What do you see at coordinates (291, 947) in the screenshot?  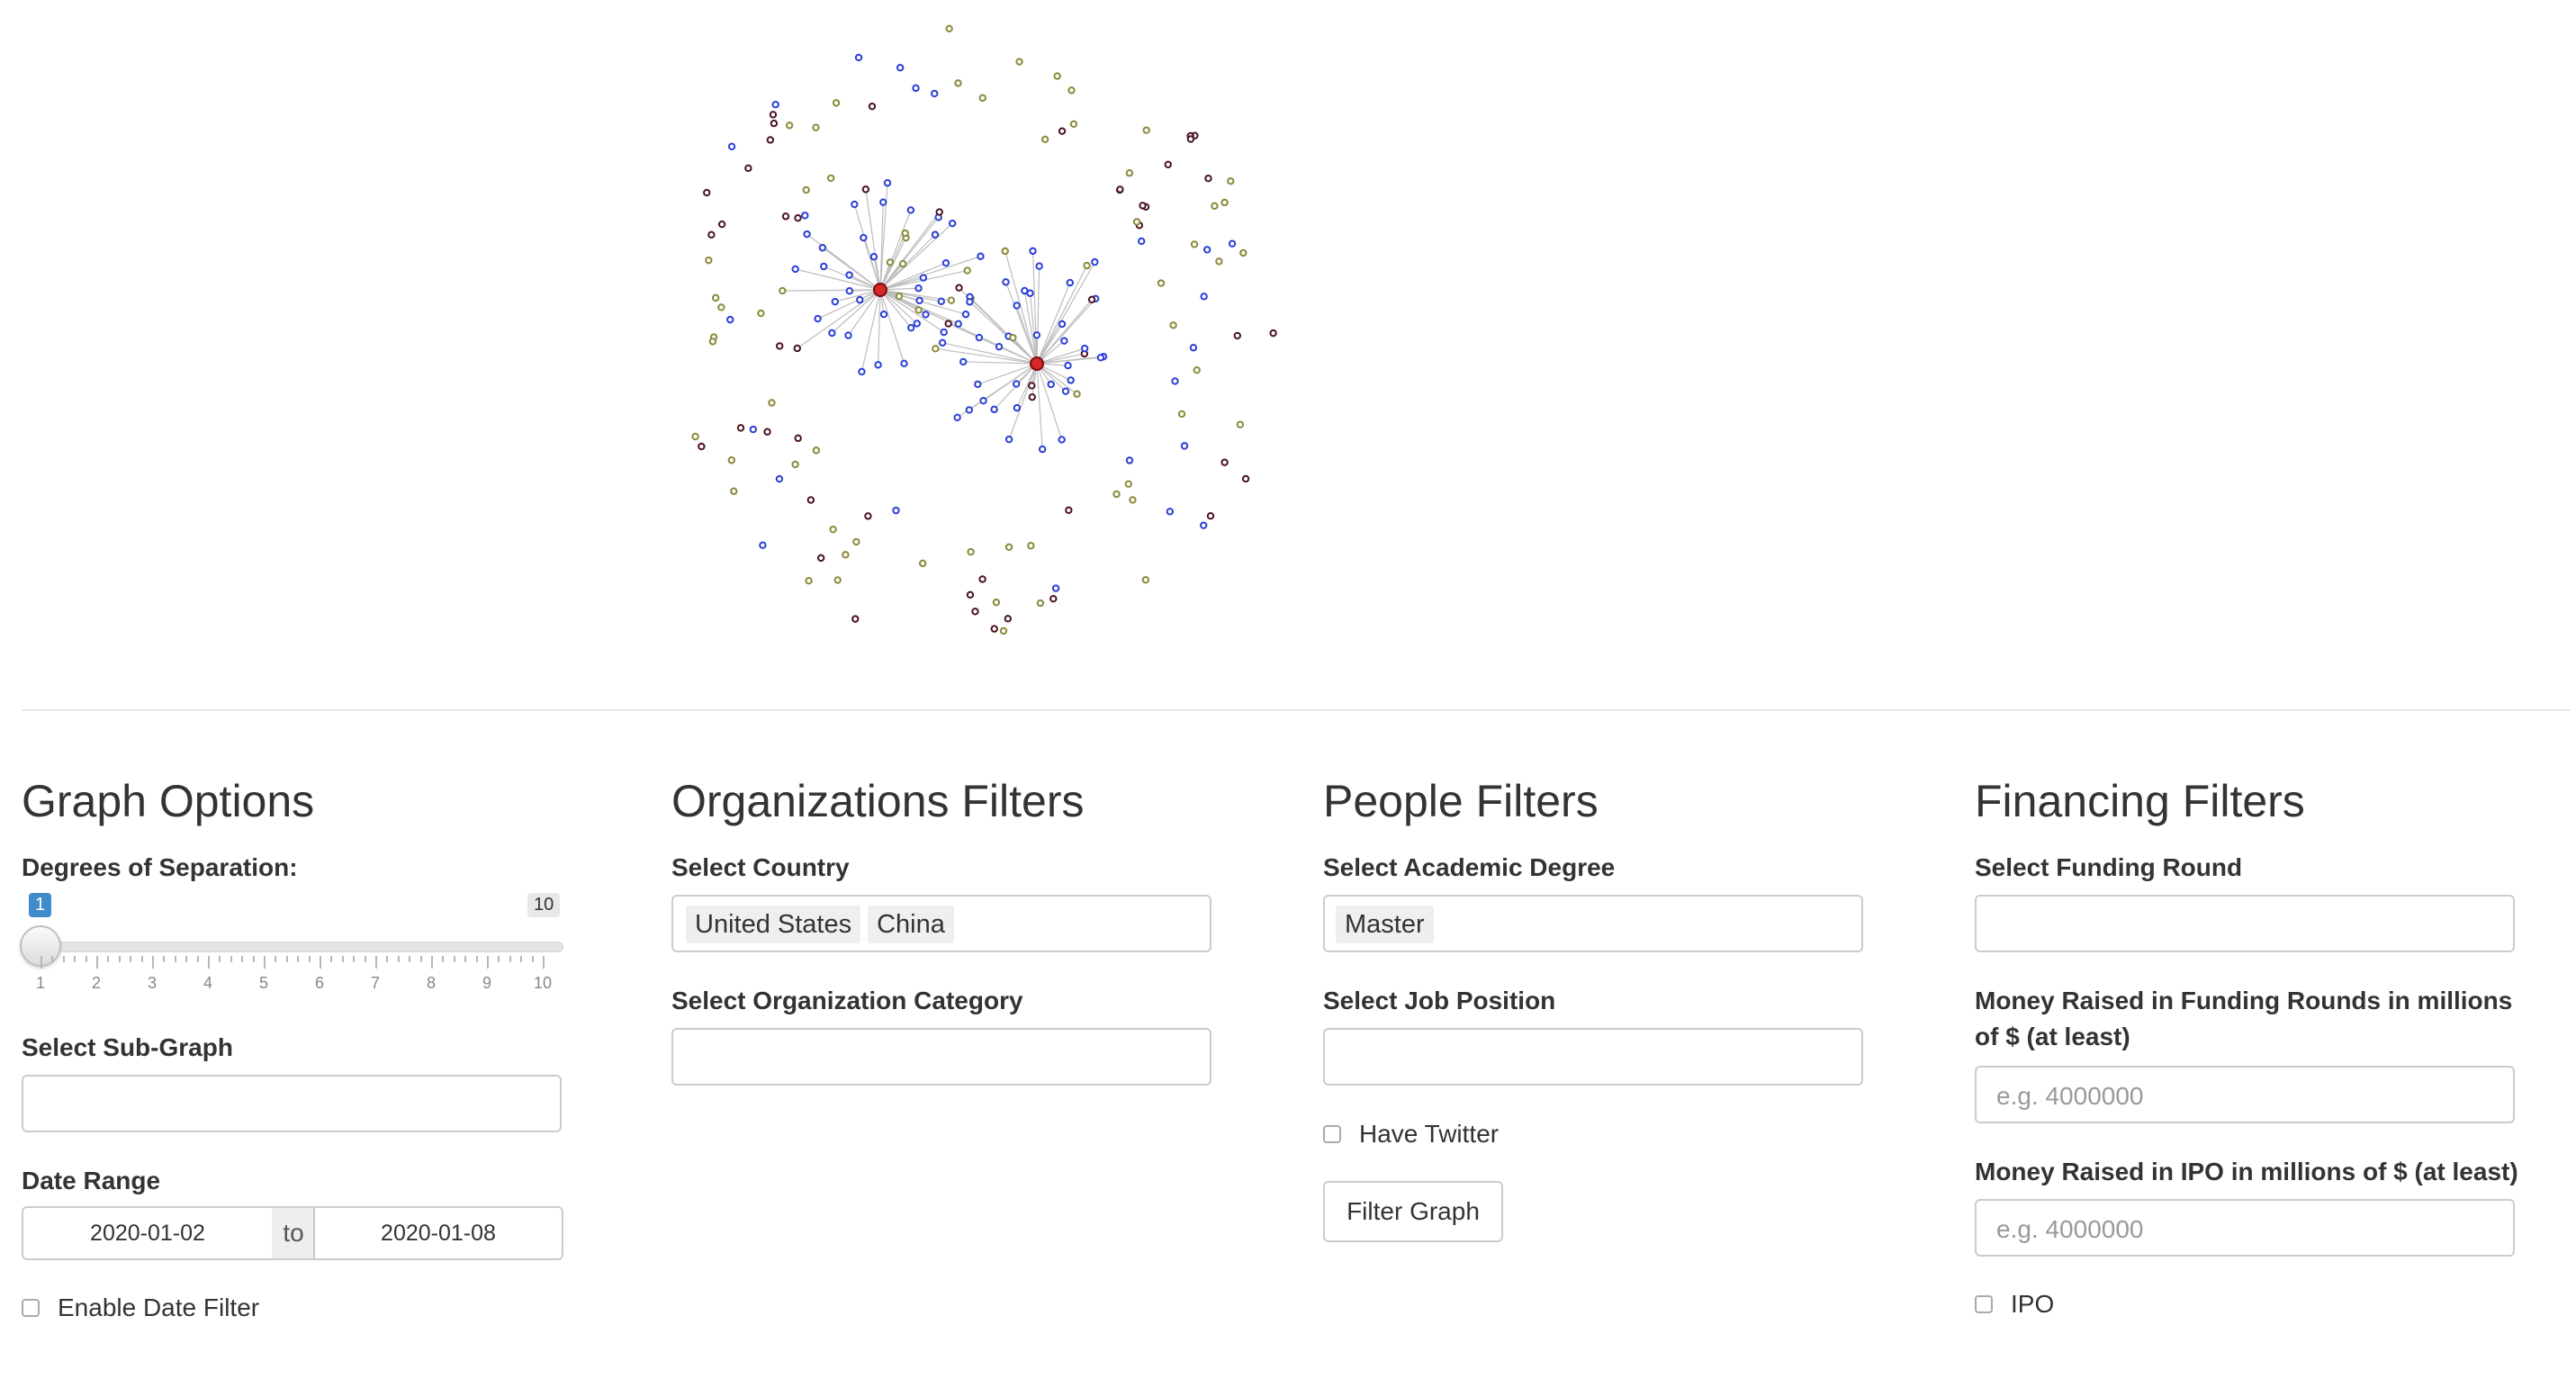 I see `degrees-slider-track` at bounding box center [291, 947].